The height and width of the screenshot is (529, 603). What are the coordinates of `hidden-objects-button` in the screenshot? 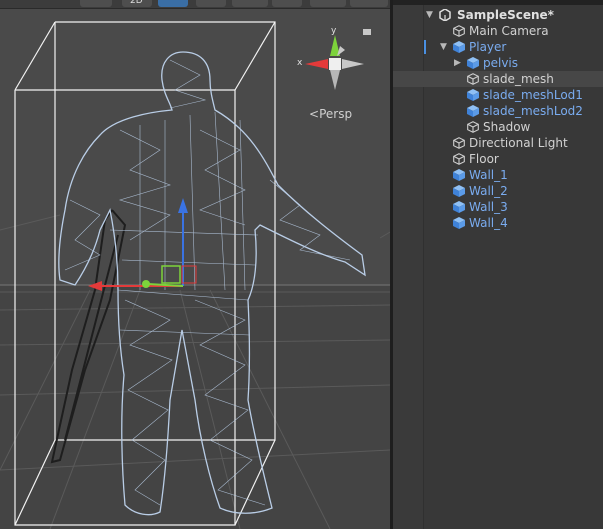 It's located at (287, 3).